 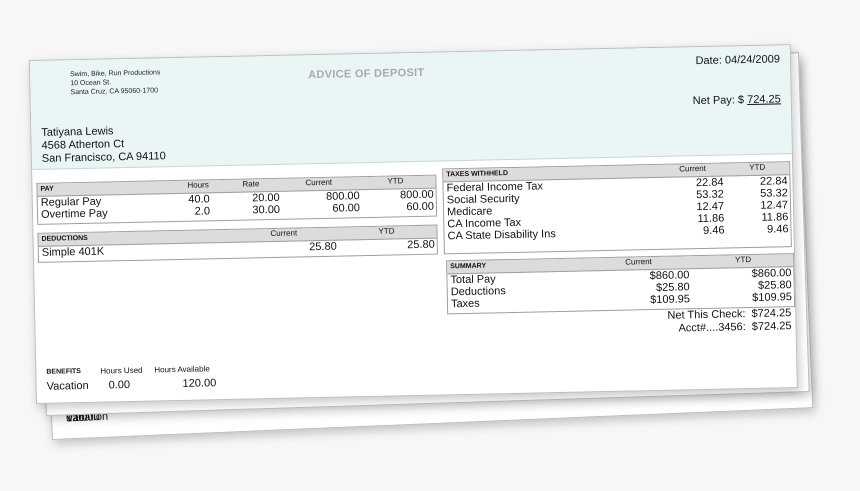 What do you see at coordinates (420, 207) in the screenshot?
I see `pay-row-ytd: 60.00` at bounding box center [420, 207].